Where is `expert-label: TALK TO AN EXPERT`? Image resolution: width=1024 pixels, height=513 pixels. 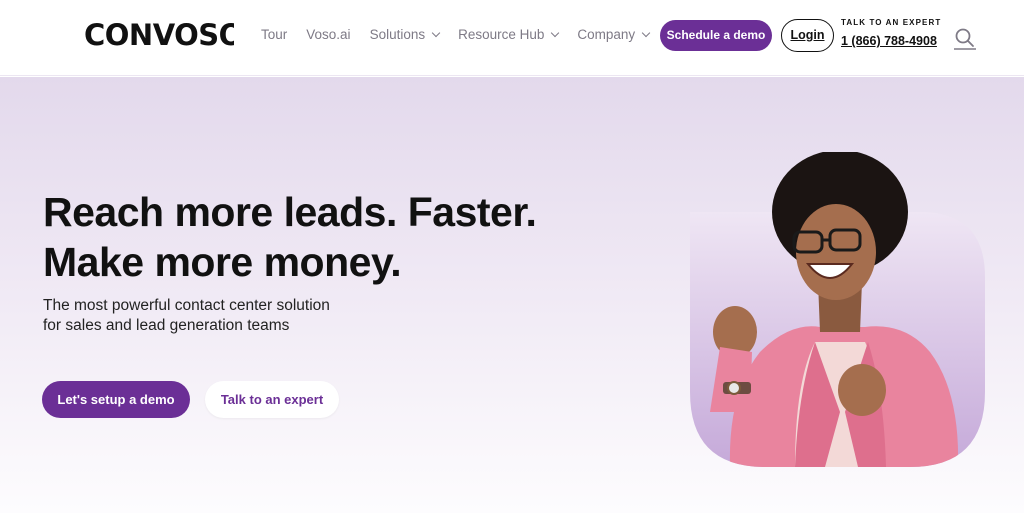 expert-label: TALK TO AN EXPERT is located at coordinates (891, 22).